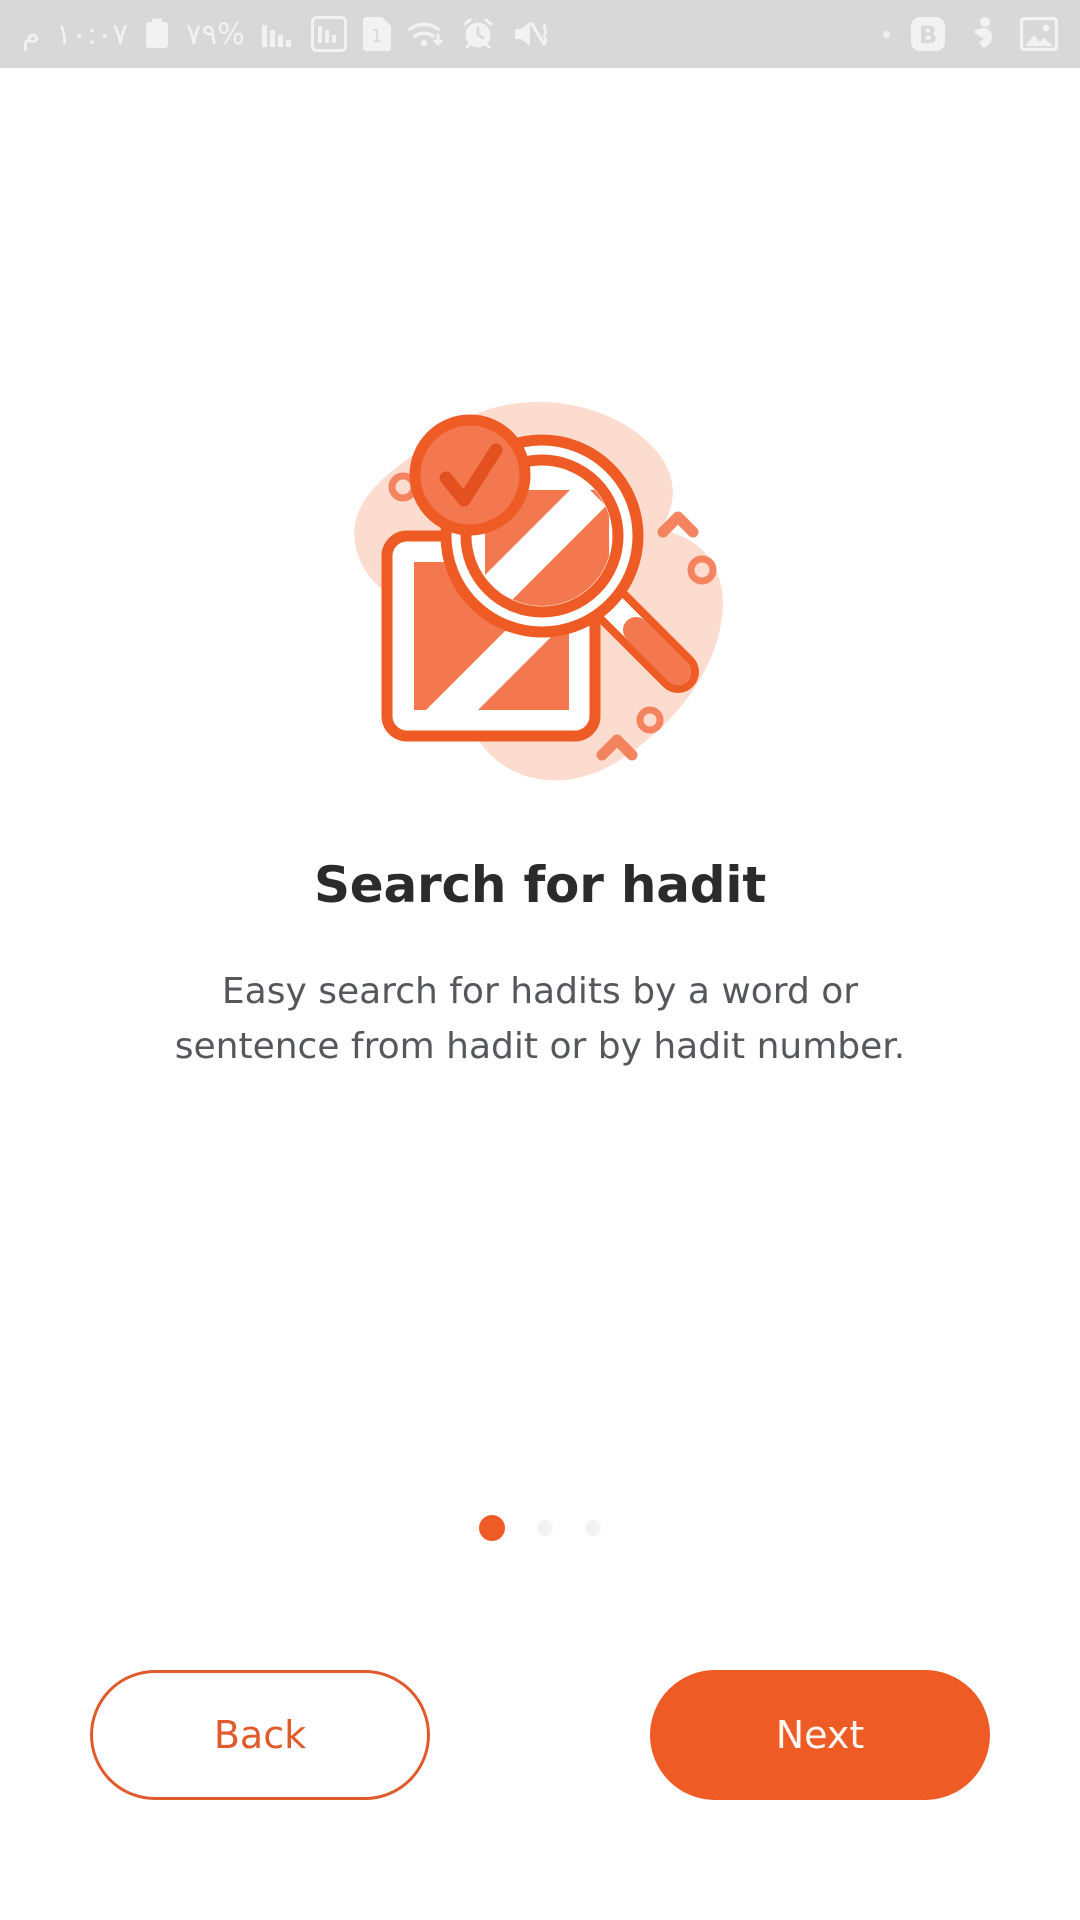  Describe the element at coordinates (426, 34) in the screenshot. I see `wifi-data-icon` at that location.